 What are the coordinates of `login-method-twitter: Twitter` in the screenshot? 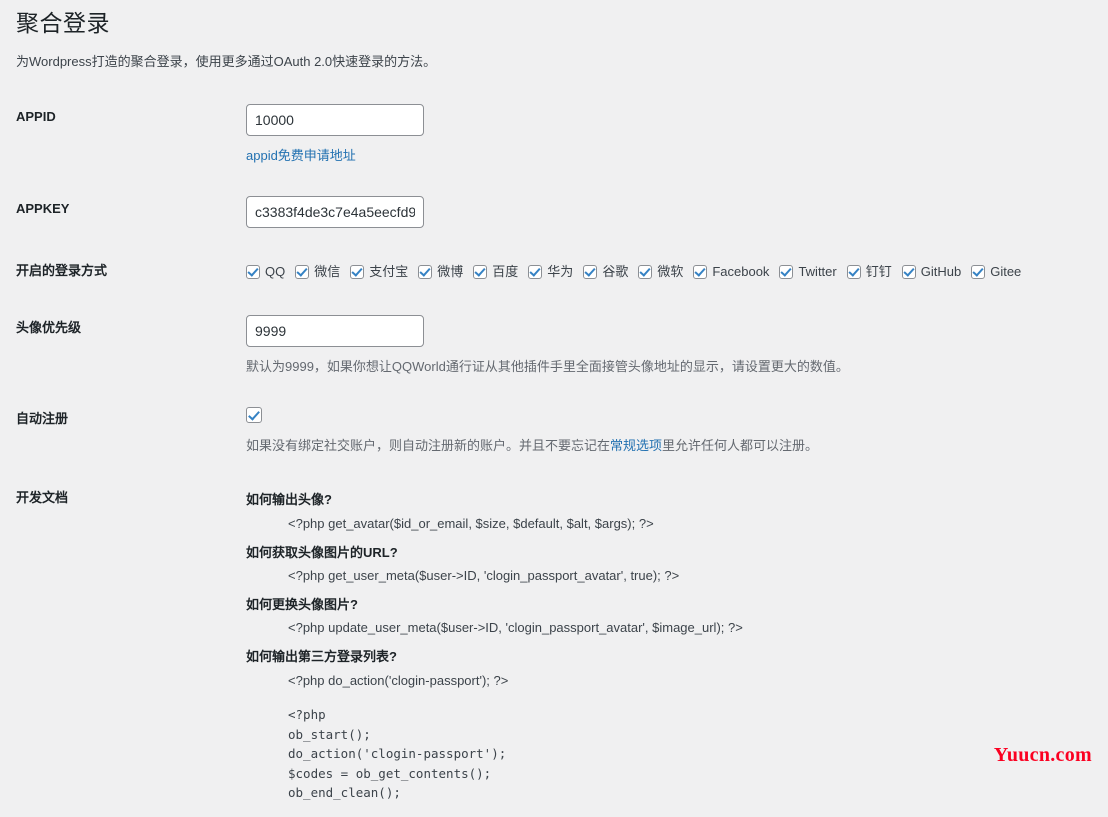 It's located at (808, 272).